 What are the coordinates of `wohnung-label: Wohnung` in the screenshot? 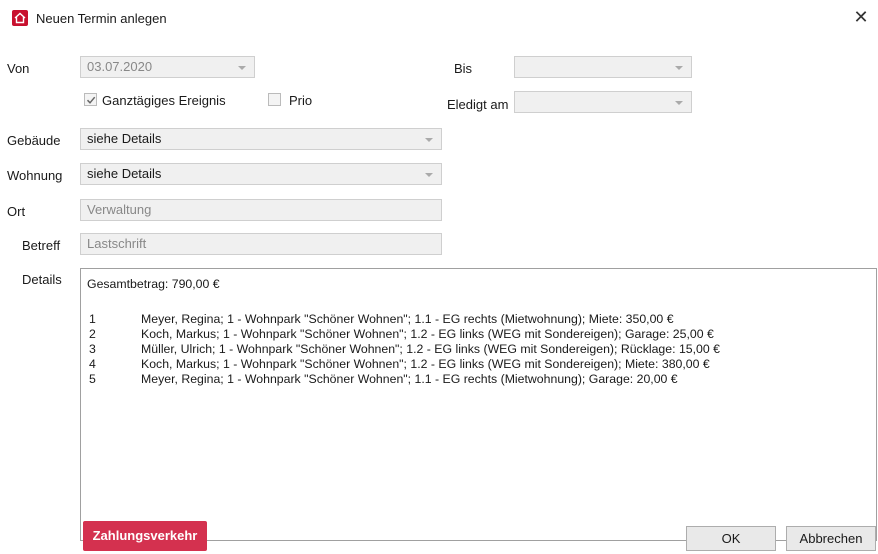 It's located at (35, 175).